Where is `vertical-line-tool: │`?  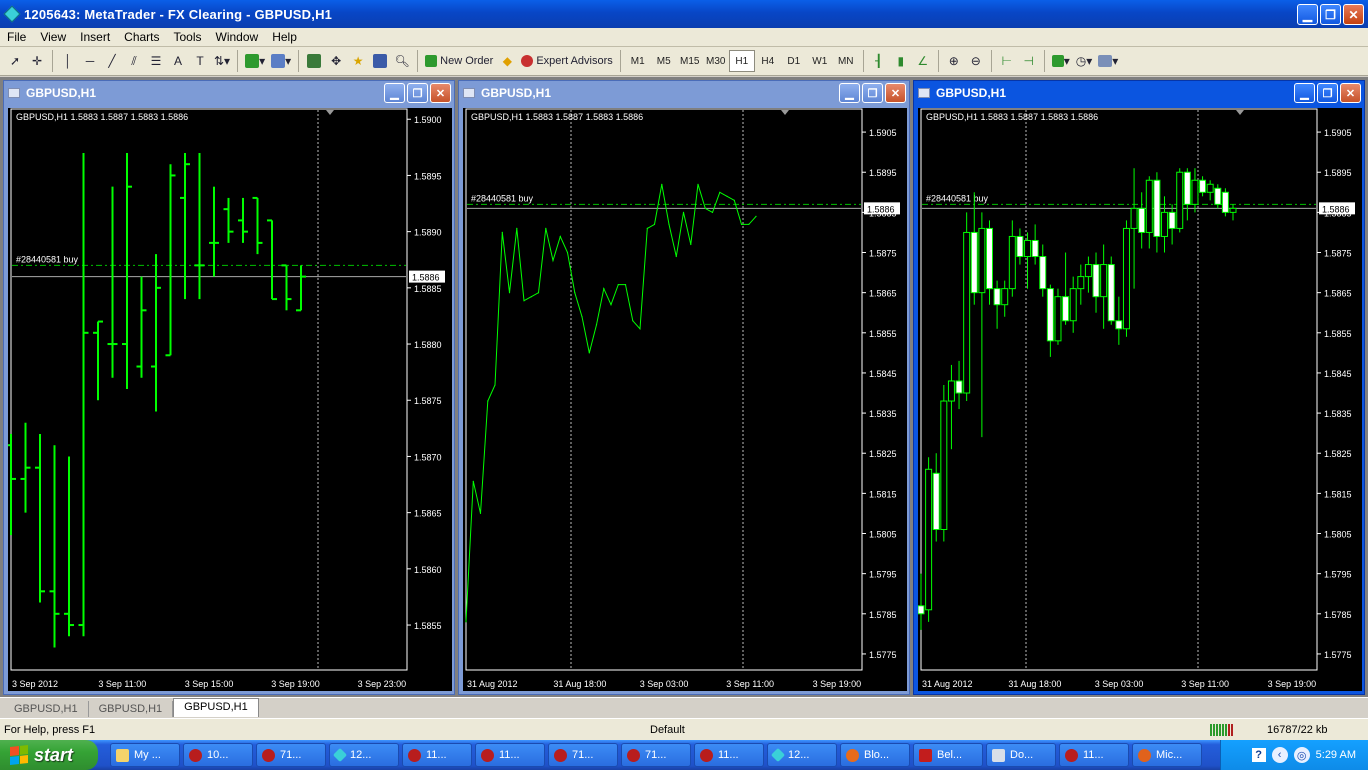 vertical-line-tool: │ is located at coordinates (68, 61).